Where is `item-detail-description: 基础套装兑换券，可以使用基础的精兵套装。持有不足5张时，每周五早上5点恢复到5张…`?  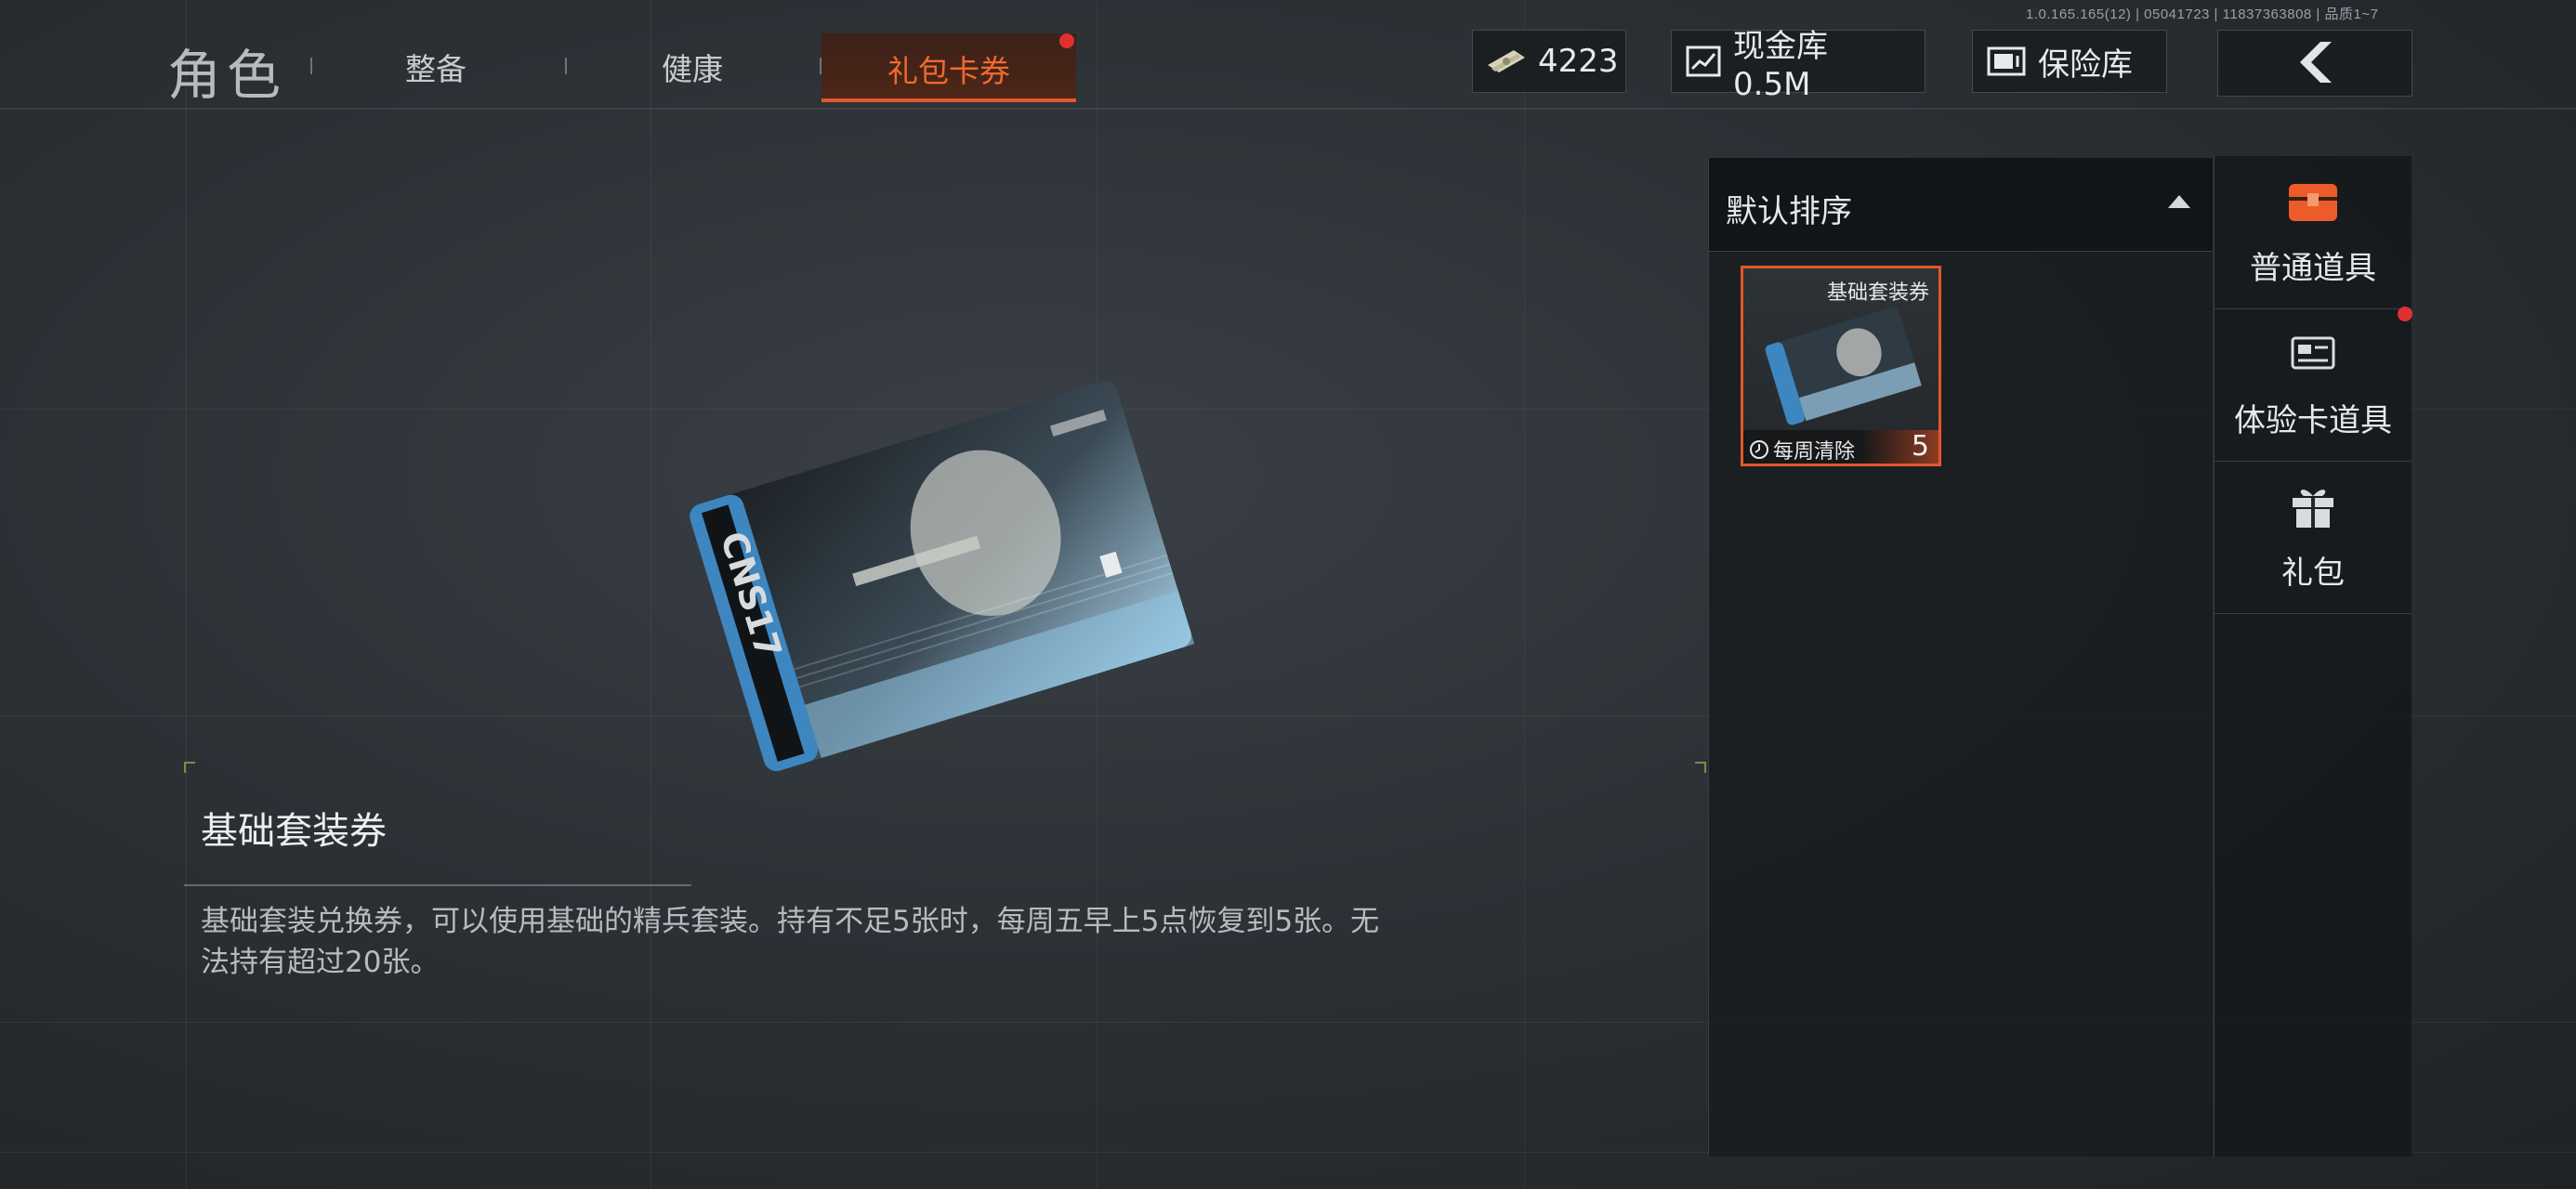 item-detail-description: 基础套装兑换券，可以使用基础的精兵套装。持有不足5张时，每周五早上5点恢复到5张… is located at coordinates (790, 942).